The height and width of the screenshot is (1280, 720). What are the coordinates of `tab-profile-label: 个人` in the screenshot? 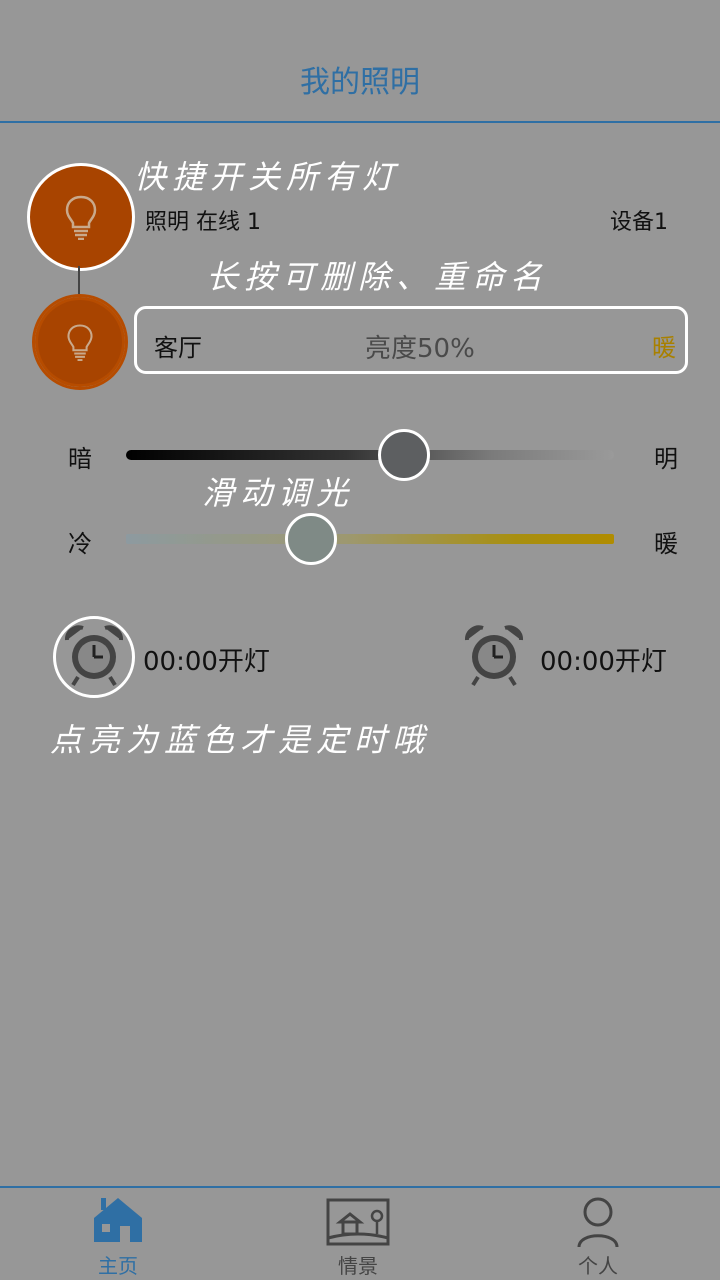 It's located at (598, 1266).